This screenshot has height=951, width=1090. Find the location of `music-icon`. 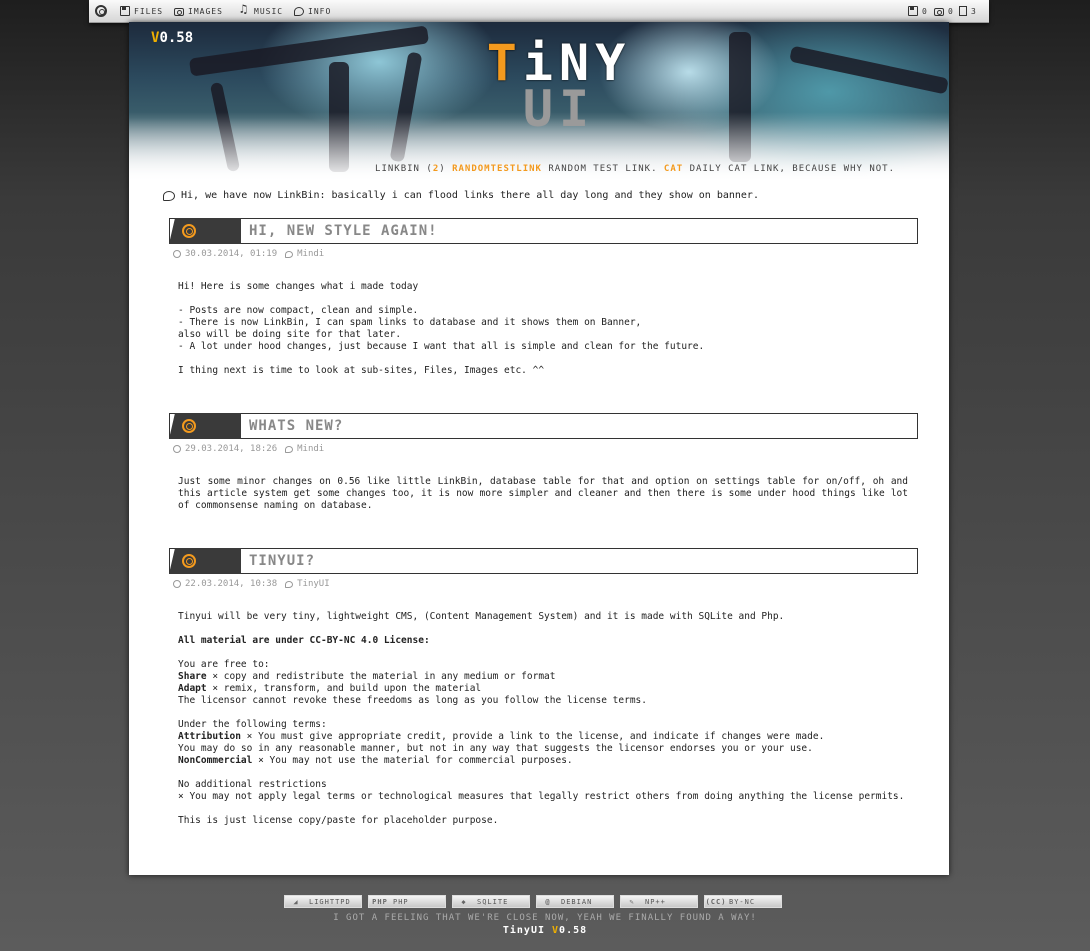

music-icon is located at coordinates (245, 9).